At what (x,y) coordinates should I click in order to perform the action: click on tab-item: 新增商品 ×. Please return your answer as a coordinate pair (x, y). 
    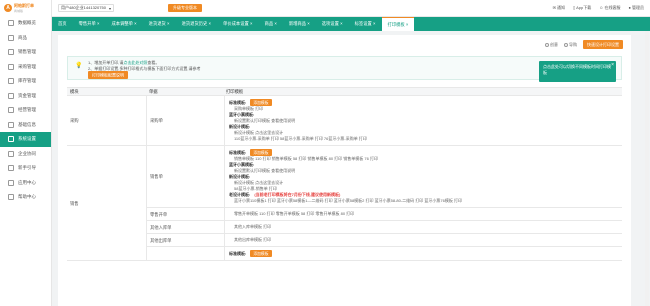
    Looking at the image, I should click on (299, 24).